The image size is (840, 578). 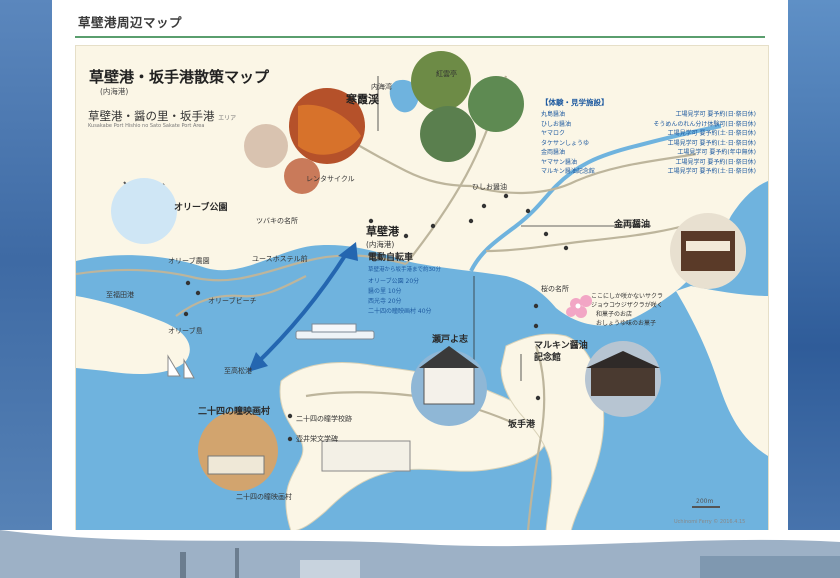 What do you see at coordinates (553, 133) in the screenshot?
I see `facility-name: ヤマロク` at bounding box center [553, 133].